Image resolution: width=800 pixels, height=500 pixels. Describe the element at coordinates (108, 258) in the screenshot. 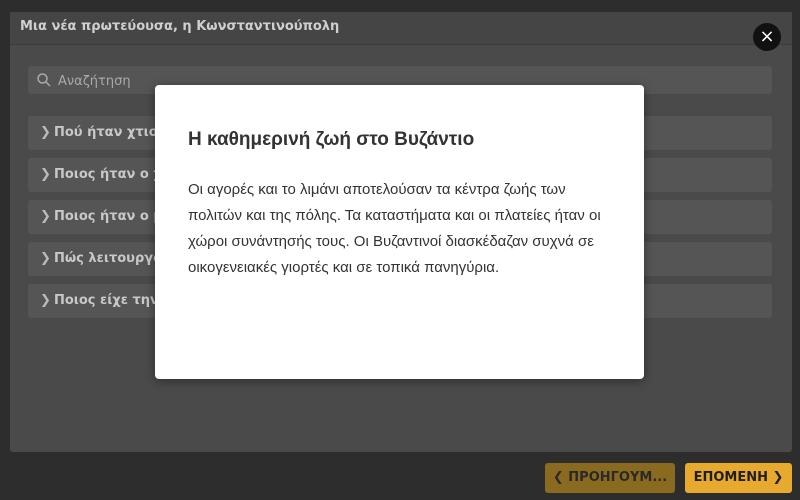

I see `accordion-label: Πώς λειτουργο` at that location.